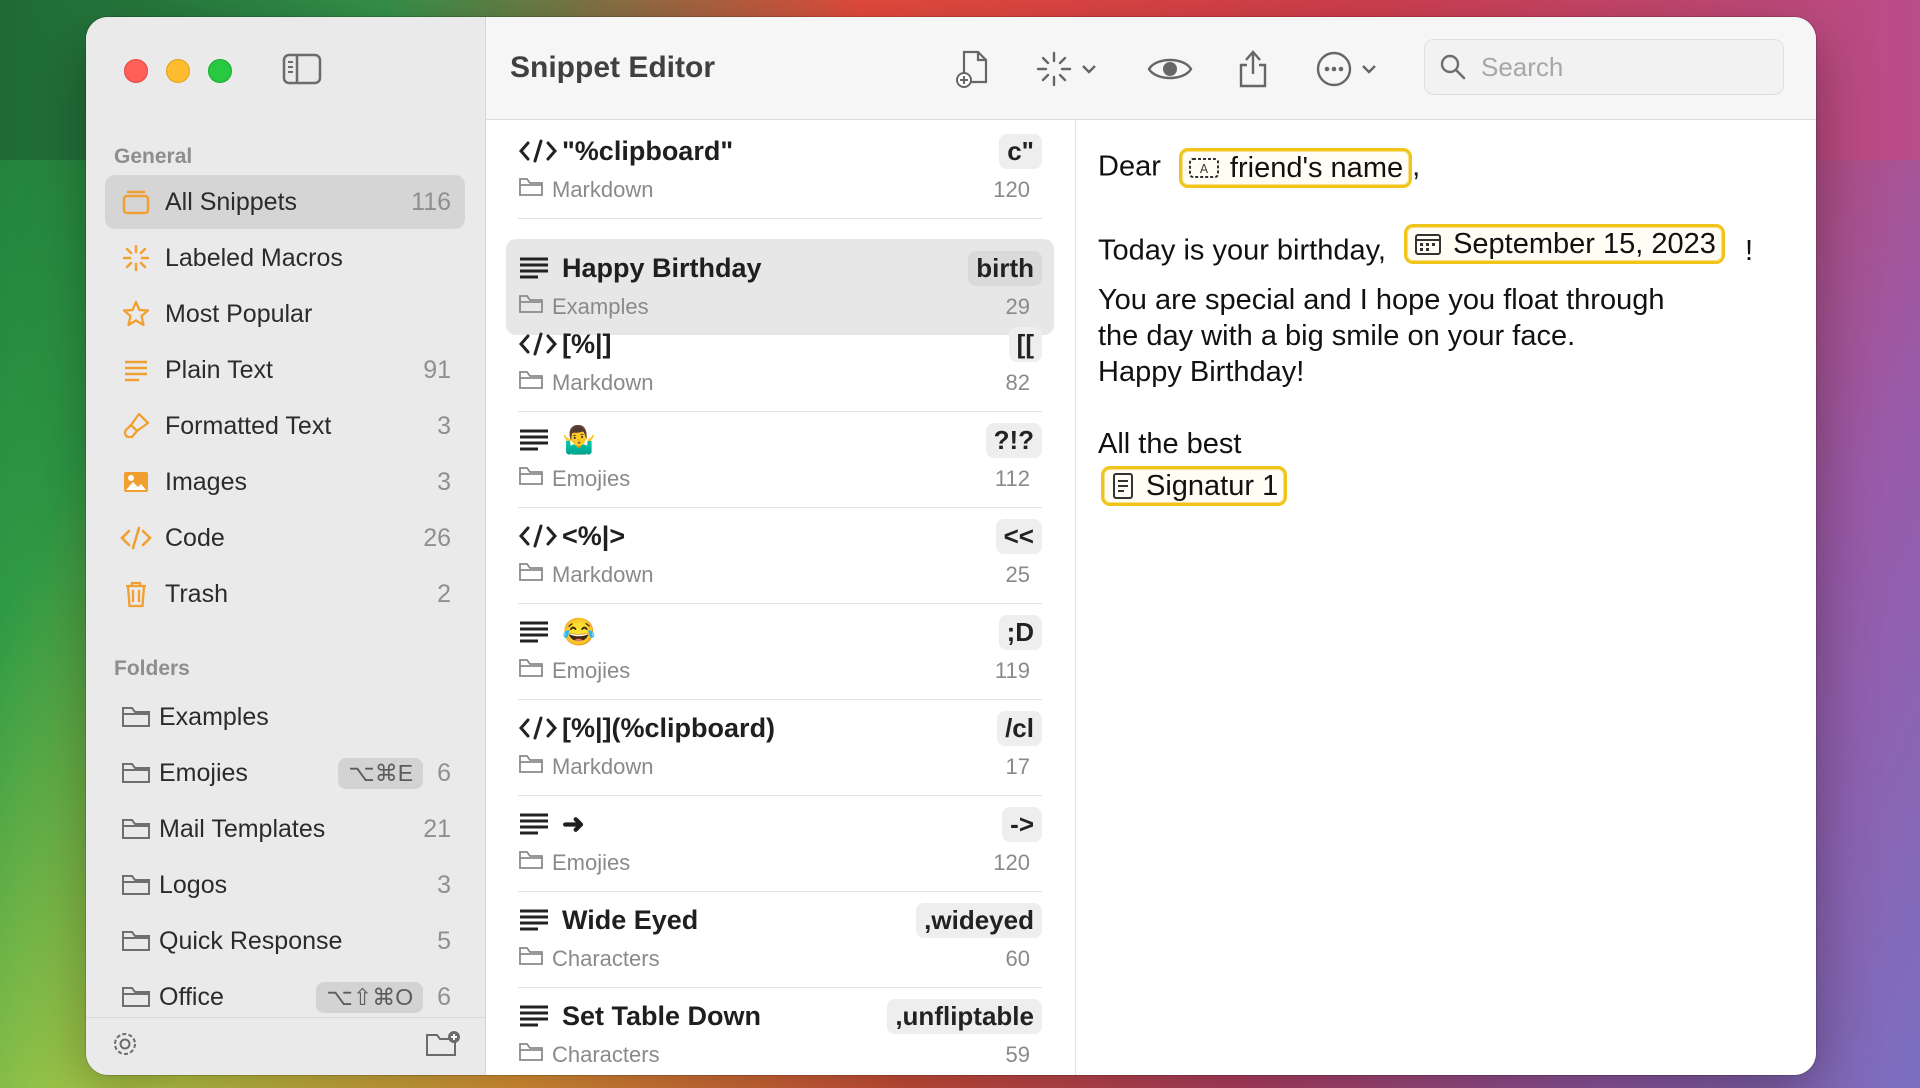 Image resolution: width=1920 pixels, height=1088 pixels. What do you see at coordinates (1334, 71) in the screenshot?
I see `ellipsis-circle-icon` at bounding box center [1334, 71].